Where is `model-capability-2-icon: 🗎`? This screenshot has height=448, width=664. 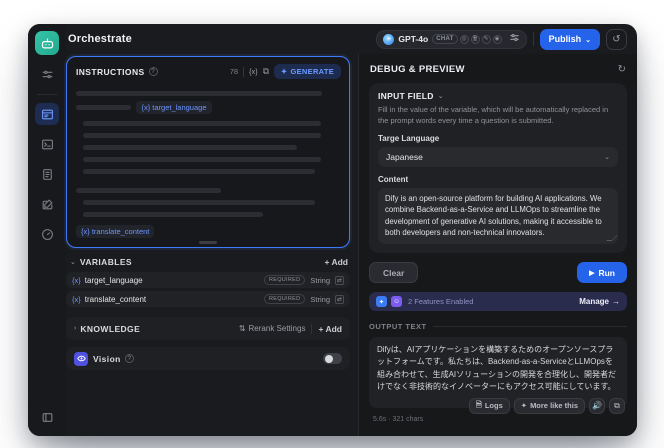 model-capability-2-icon: 🗎 is located at coordinates (475, 39).